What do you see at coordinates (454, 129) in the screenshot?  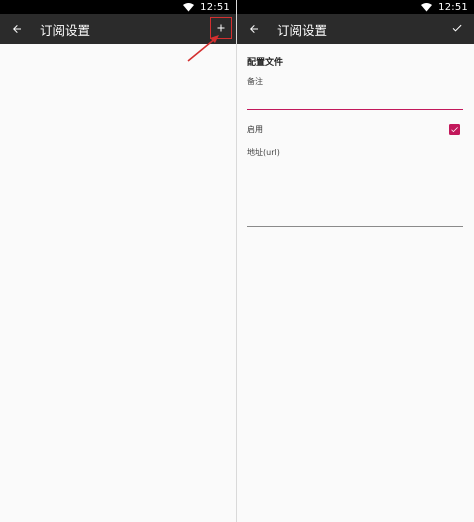 I see `enable-checkbox` at bounding box center [454, 129].